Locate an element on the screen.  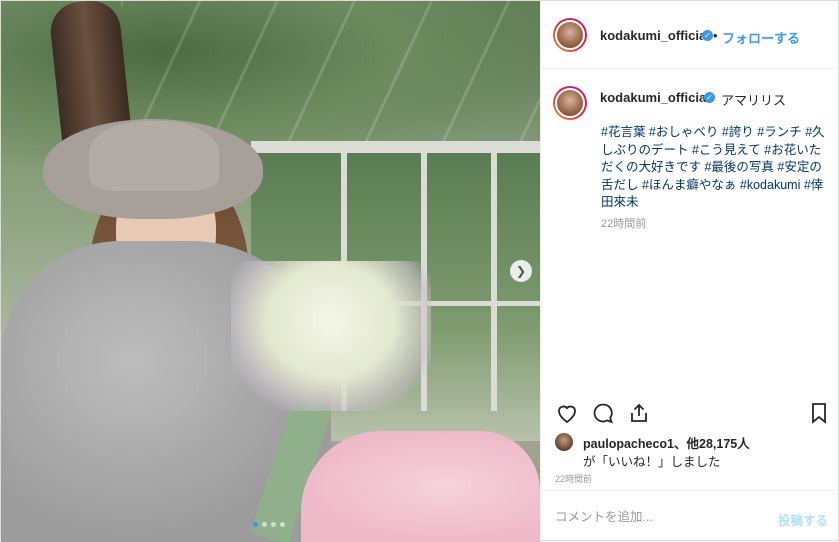
comment-input is located at coordinates (655, 517).